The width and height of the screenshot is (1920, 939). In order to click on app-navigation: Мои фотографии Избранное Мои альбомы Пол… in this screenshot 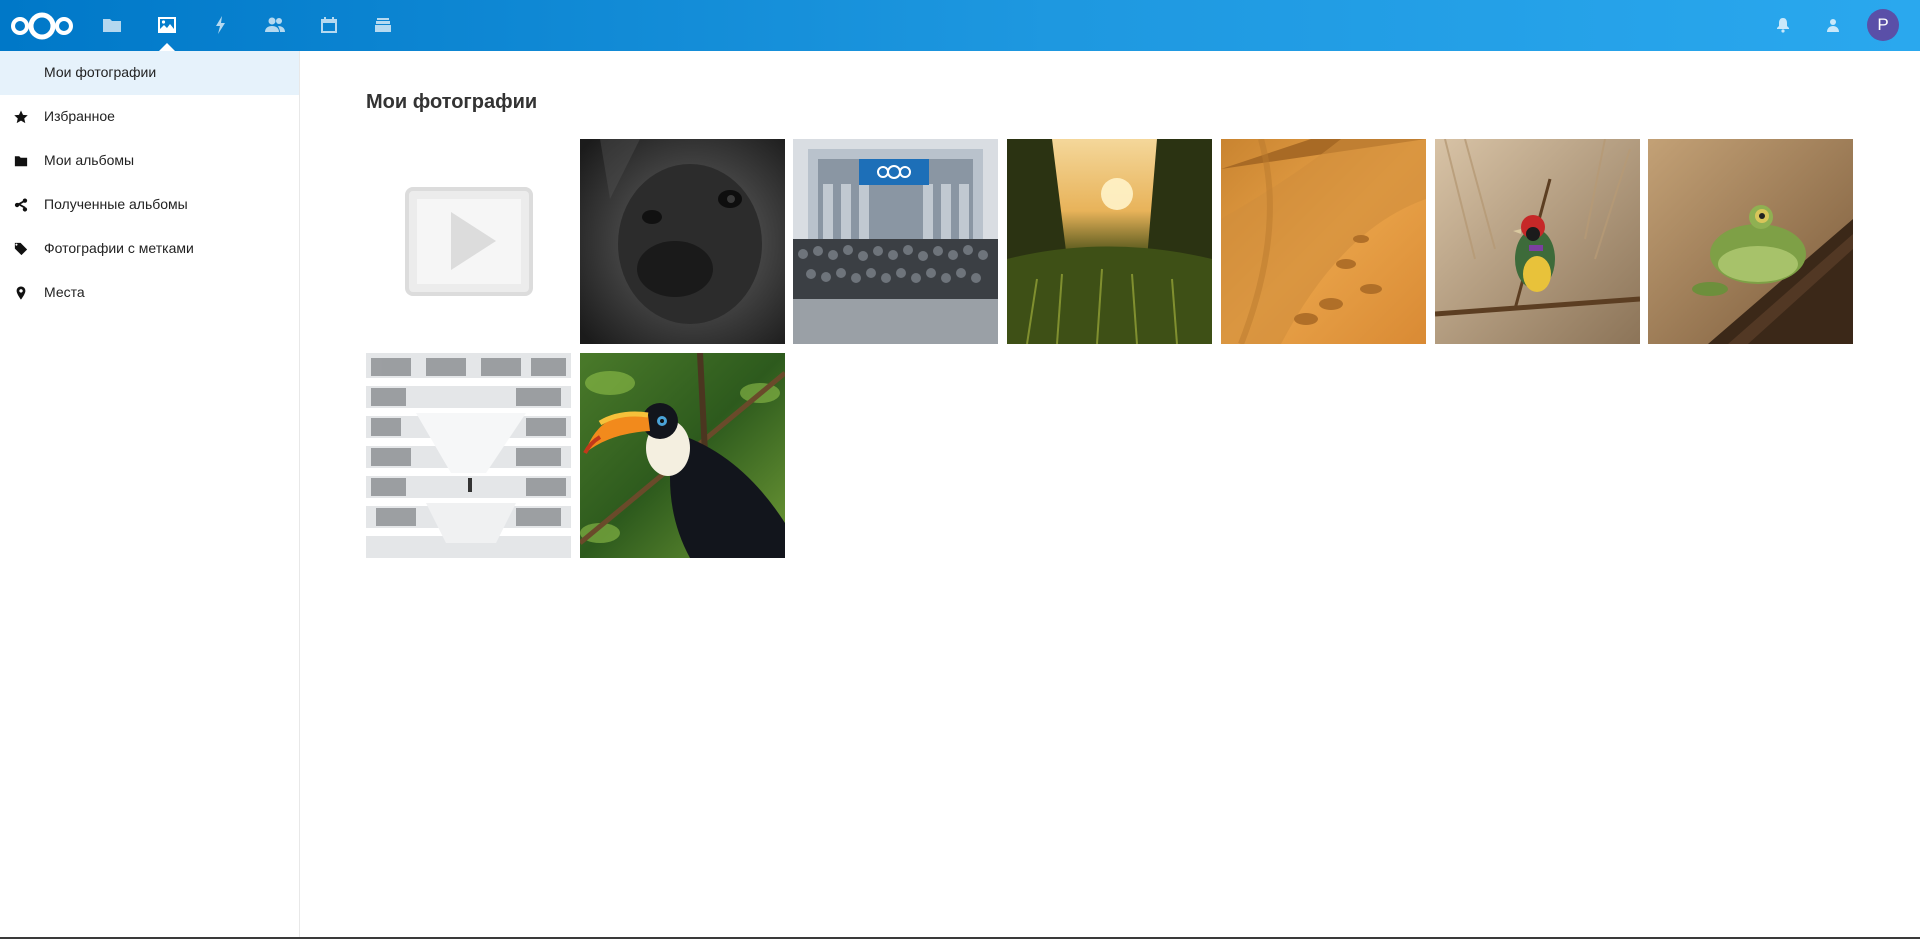, I will do `click(150, 495)`.